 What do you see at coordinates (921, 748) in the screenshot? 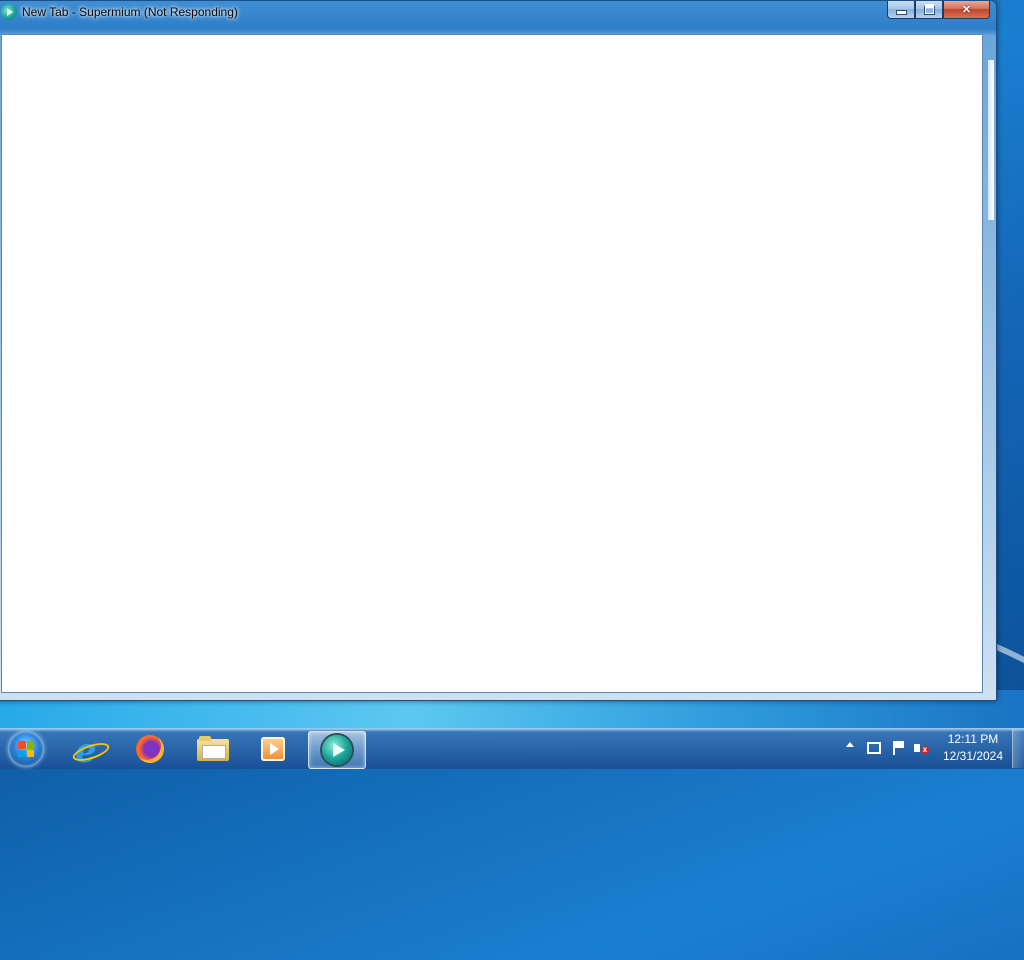
I see `volume-muted-icon: x` at bounding box center [921, 748].